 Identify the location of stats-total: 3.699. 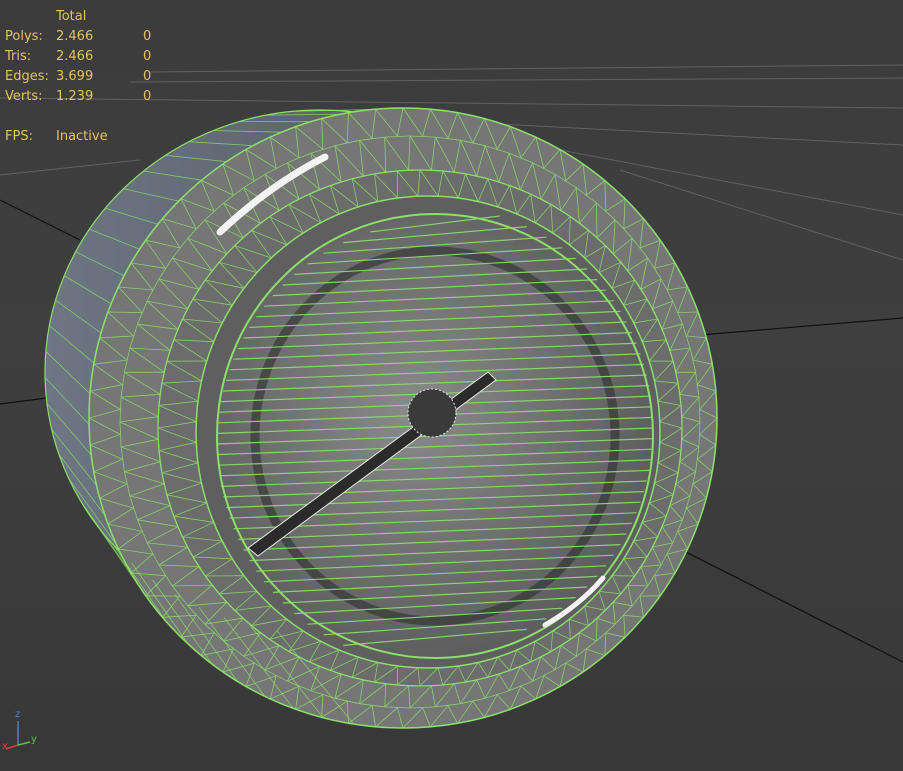
(75, 76).